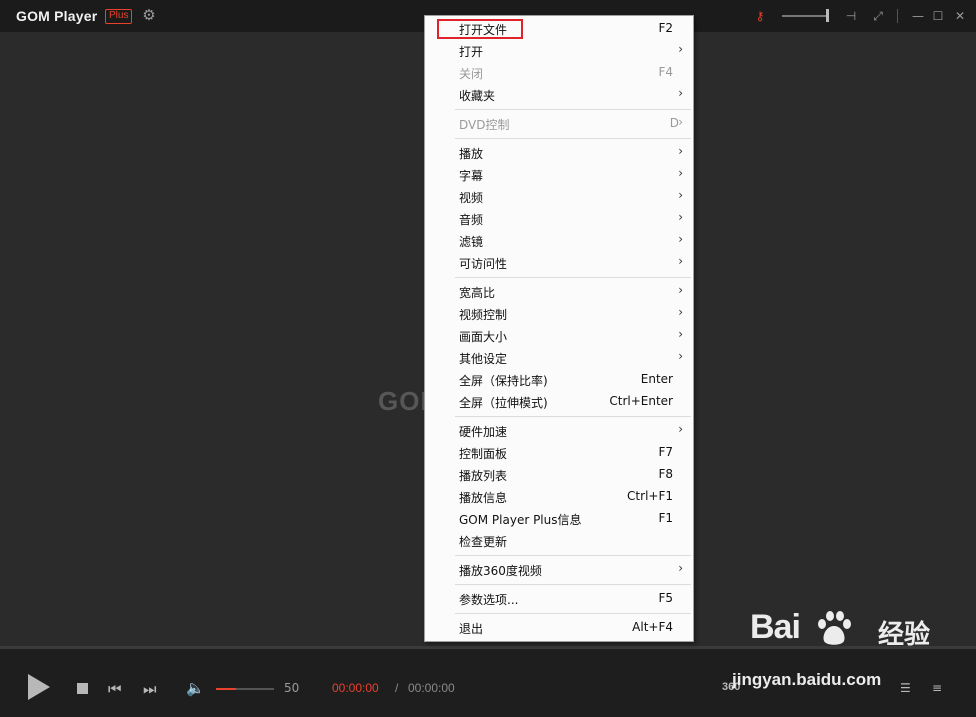 Image resolution: width=976 pixels, height=717 pixels. What do you see at coordinates (57, 16) in the screenshot?
I see `app-logo: GOM Player` at bounding box center [57, 16].